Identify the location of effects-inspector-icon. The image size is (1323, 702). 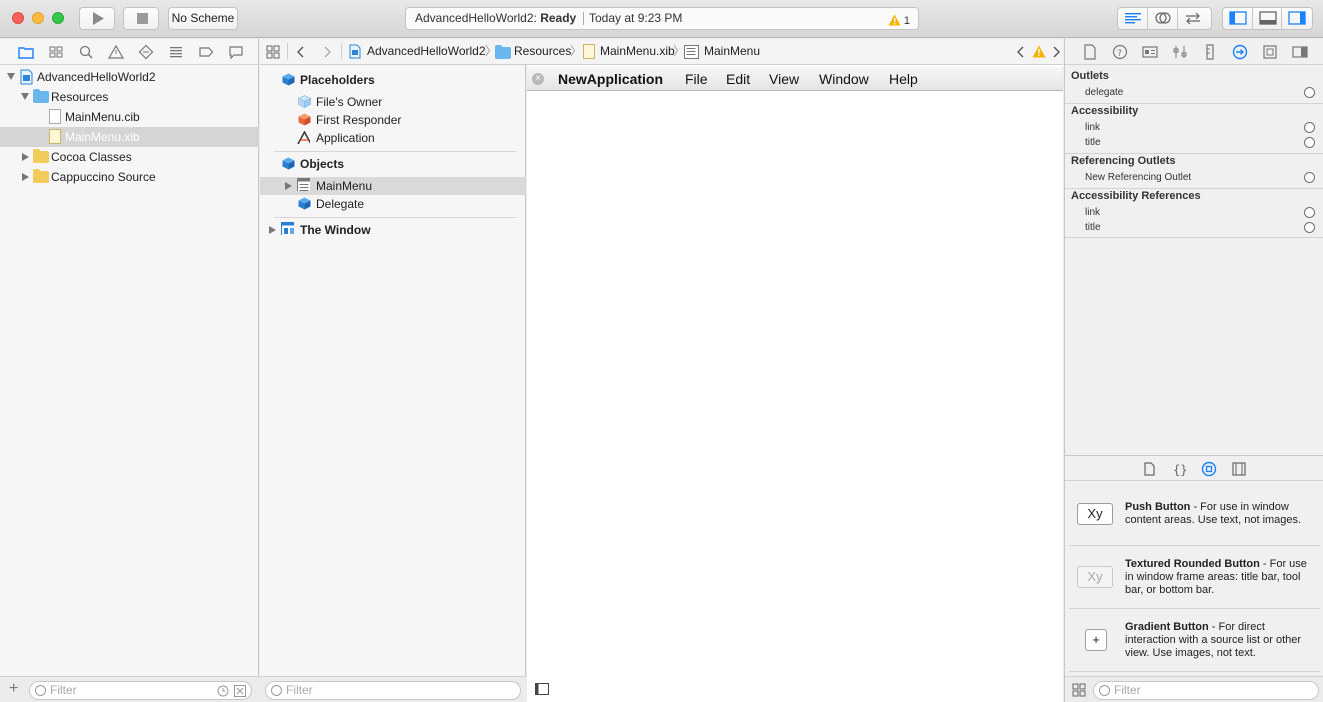
(1300, 52).